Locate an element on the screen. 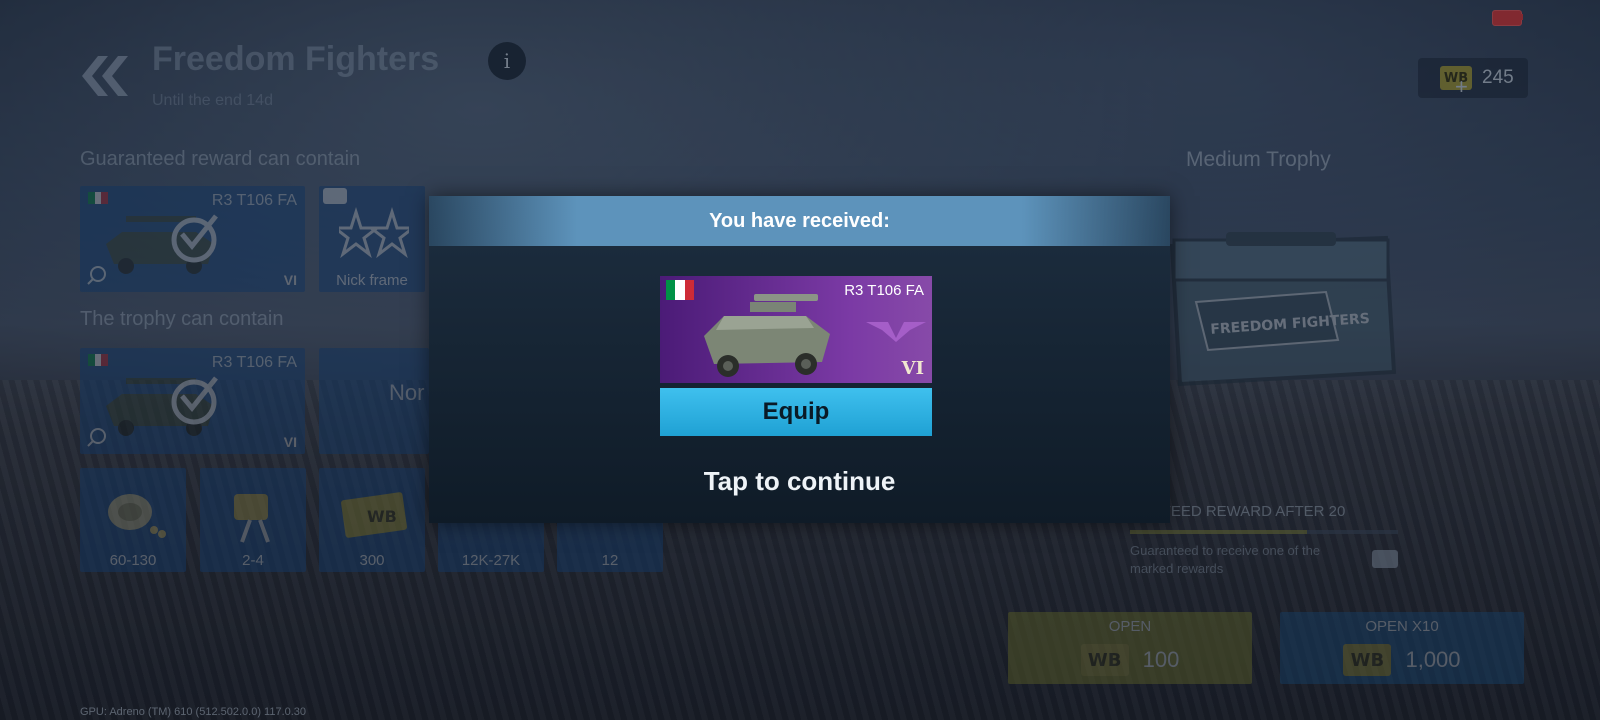 This screenshot has height=720, width=1600. italy-flag-icon is located at coordinates (680, 290).